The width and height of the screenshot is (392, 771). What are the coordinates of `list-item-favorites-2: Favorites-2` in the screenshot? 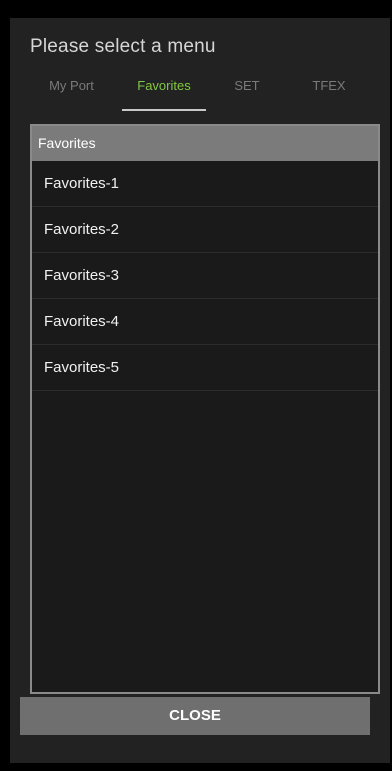 It's located at (205, 230).